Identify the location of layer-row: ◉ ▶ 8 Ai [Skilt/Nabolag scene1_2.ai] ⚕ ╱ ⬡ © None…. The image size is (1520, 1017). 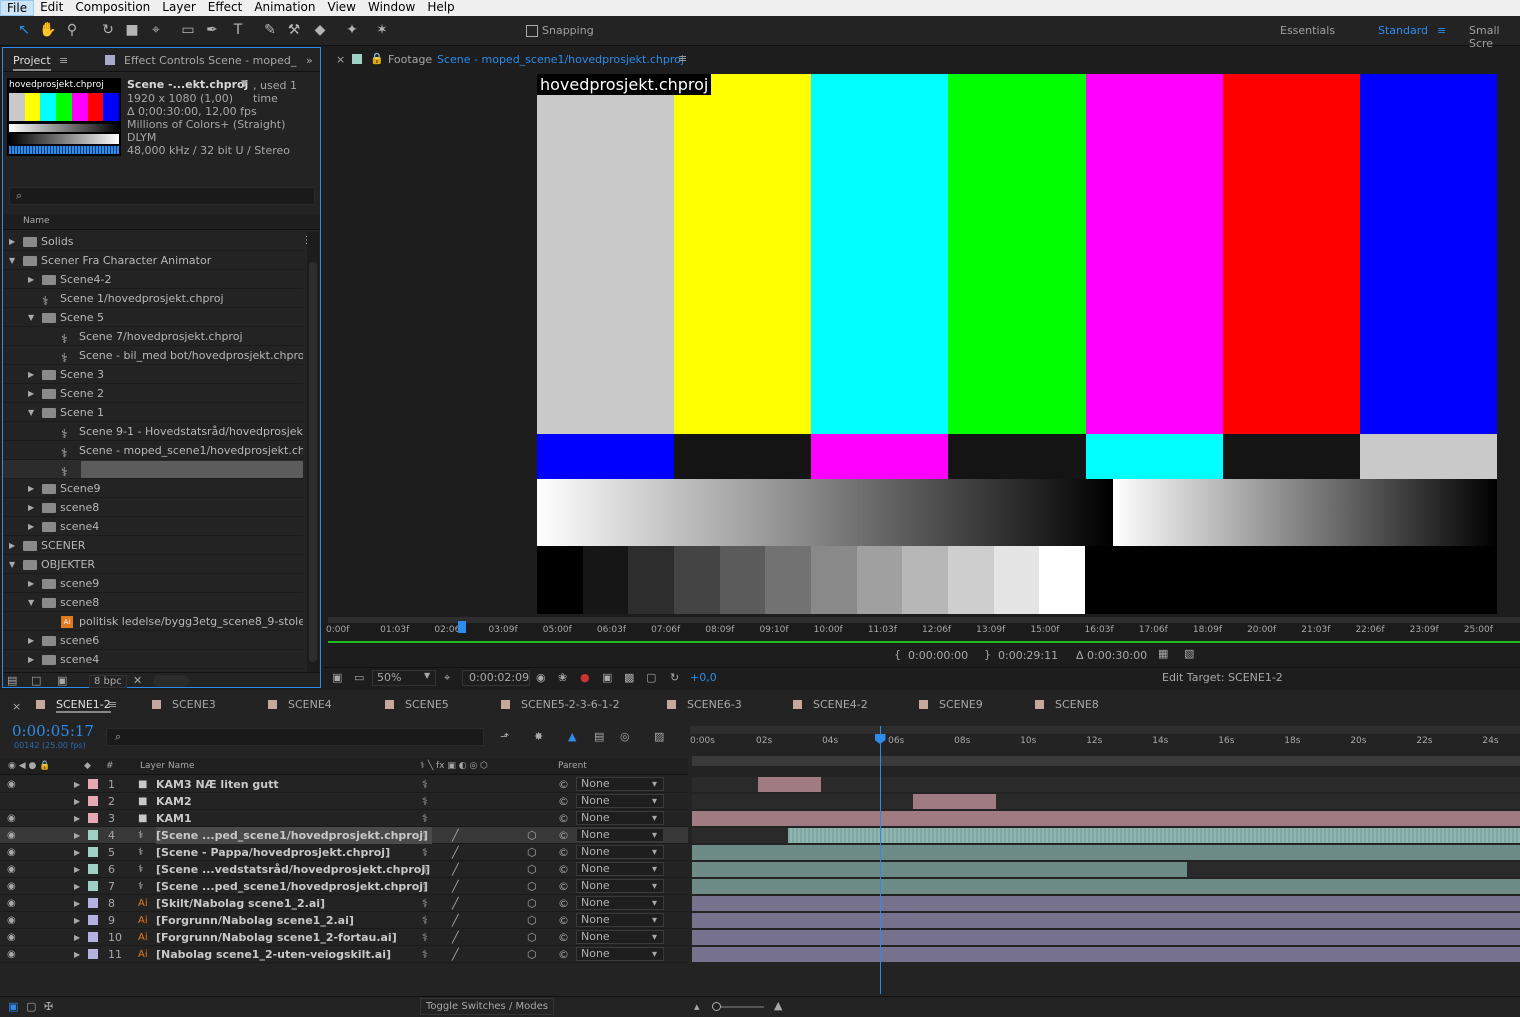
(344, 903).